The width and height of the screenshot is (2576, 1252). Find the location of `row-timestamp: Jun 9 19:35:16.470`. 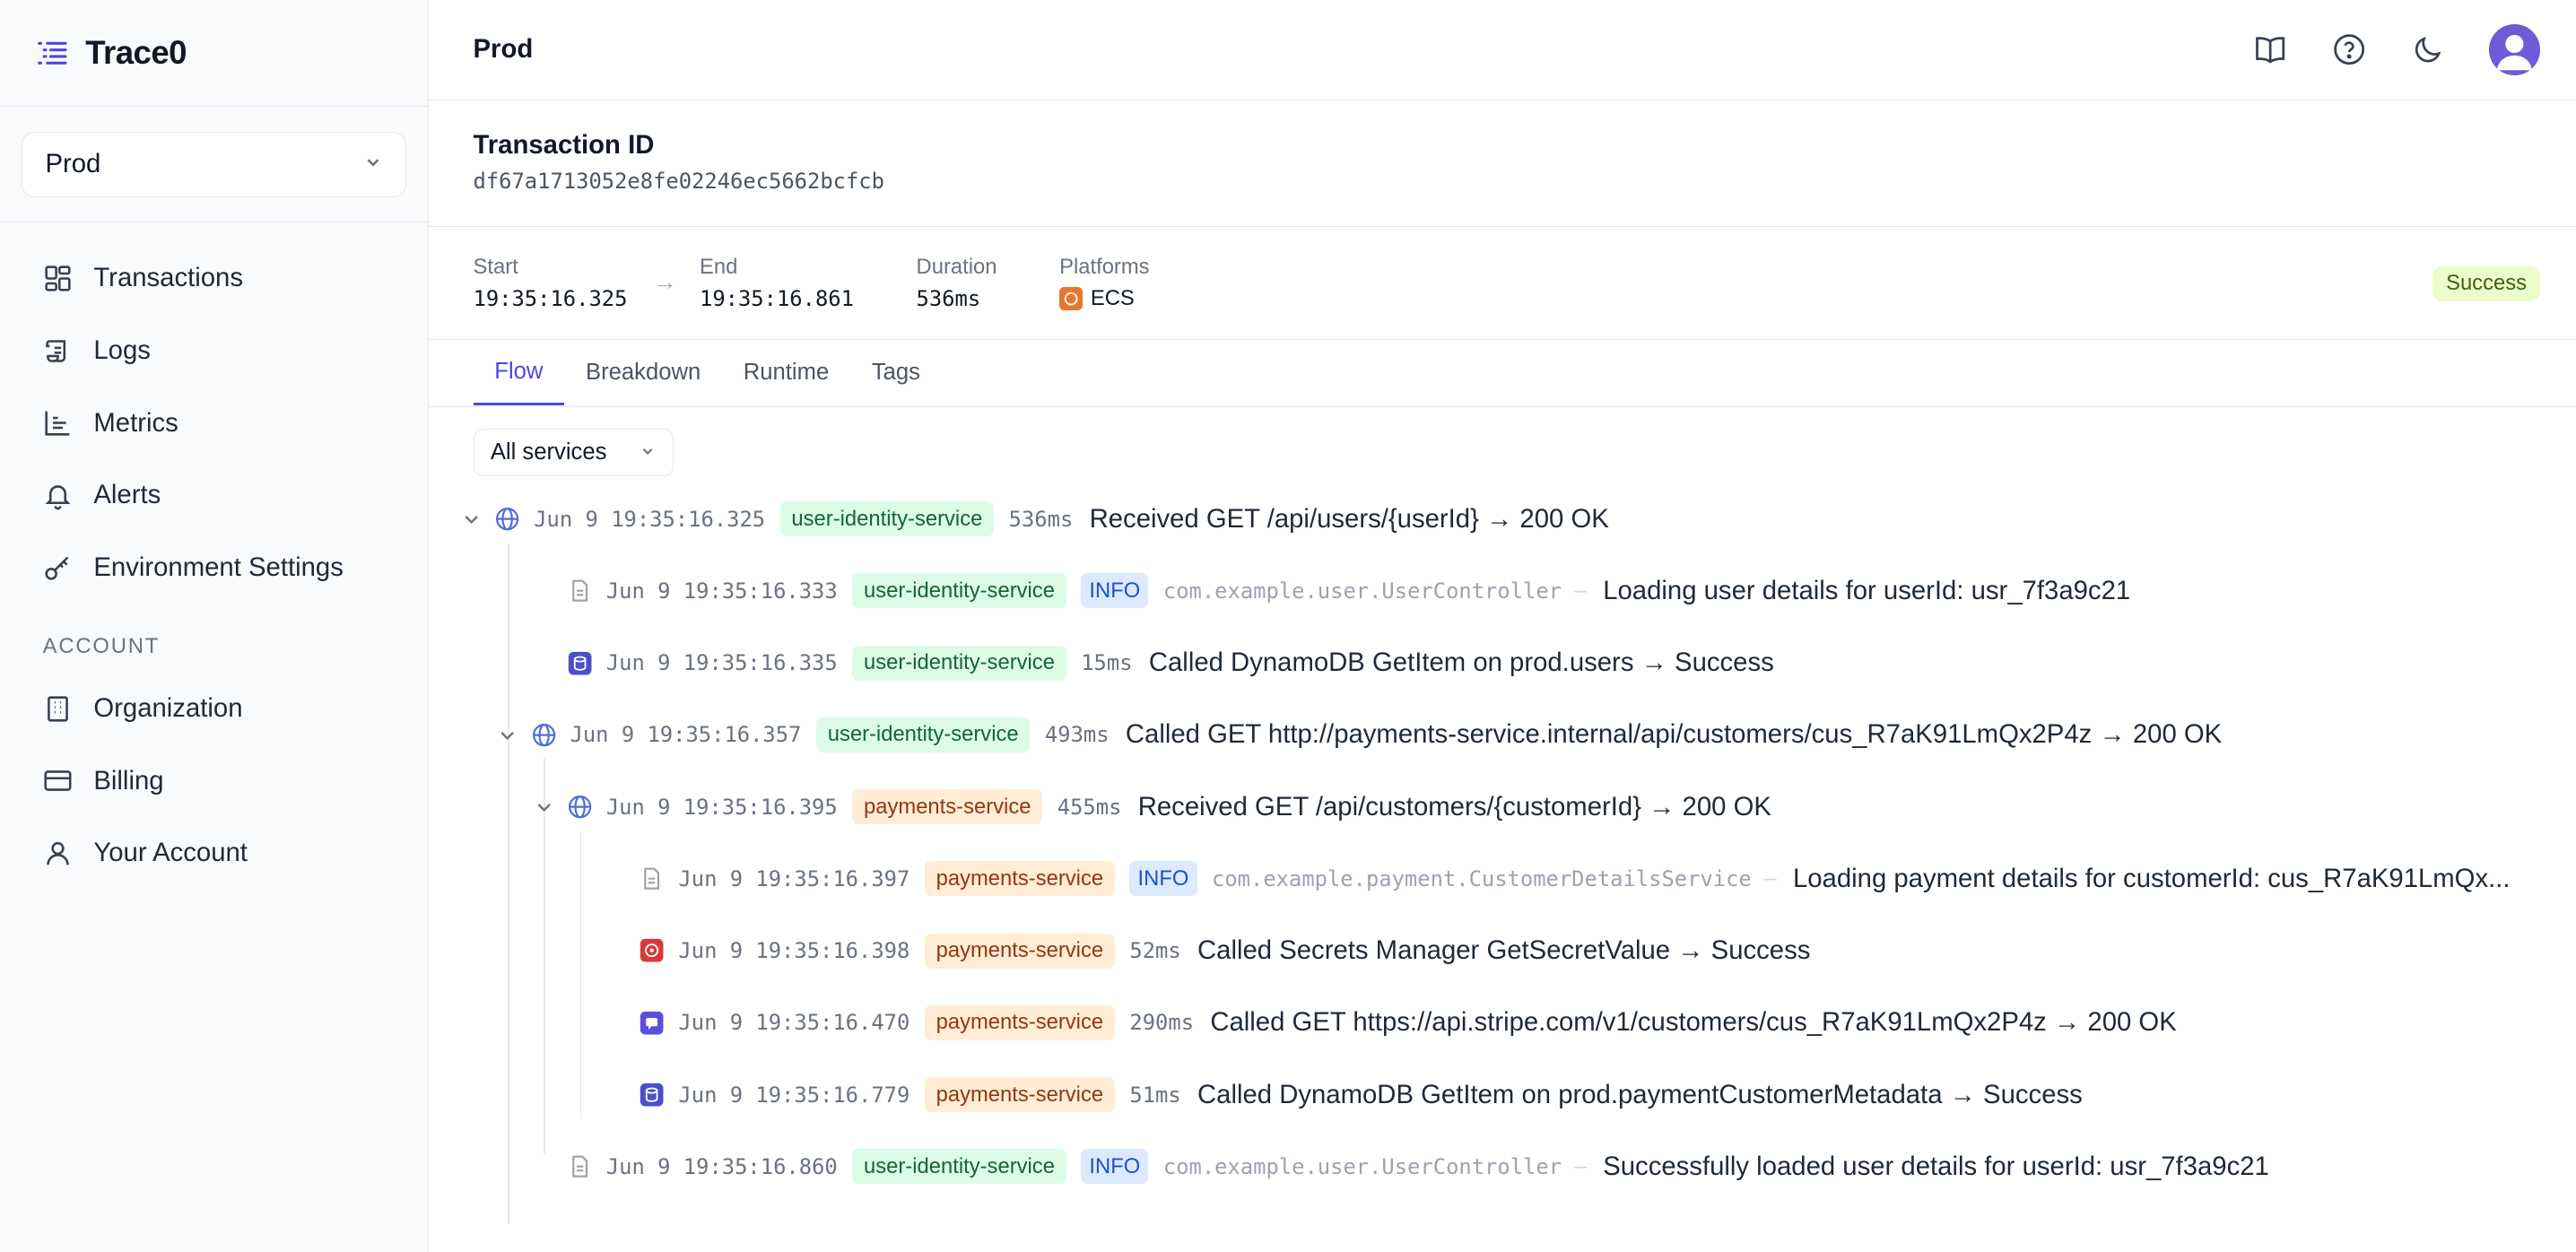

row-timestamp: Jun 9 19:35:16.470 is located at coordinates (794, 1023).